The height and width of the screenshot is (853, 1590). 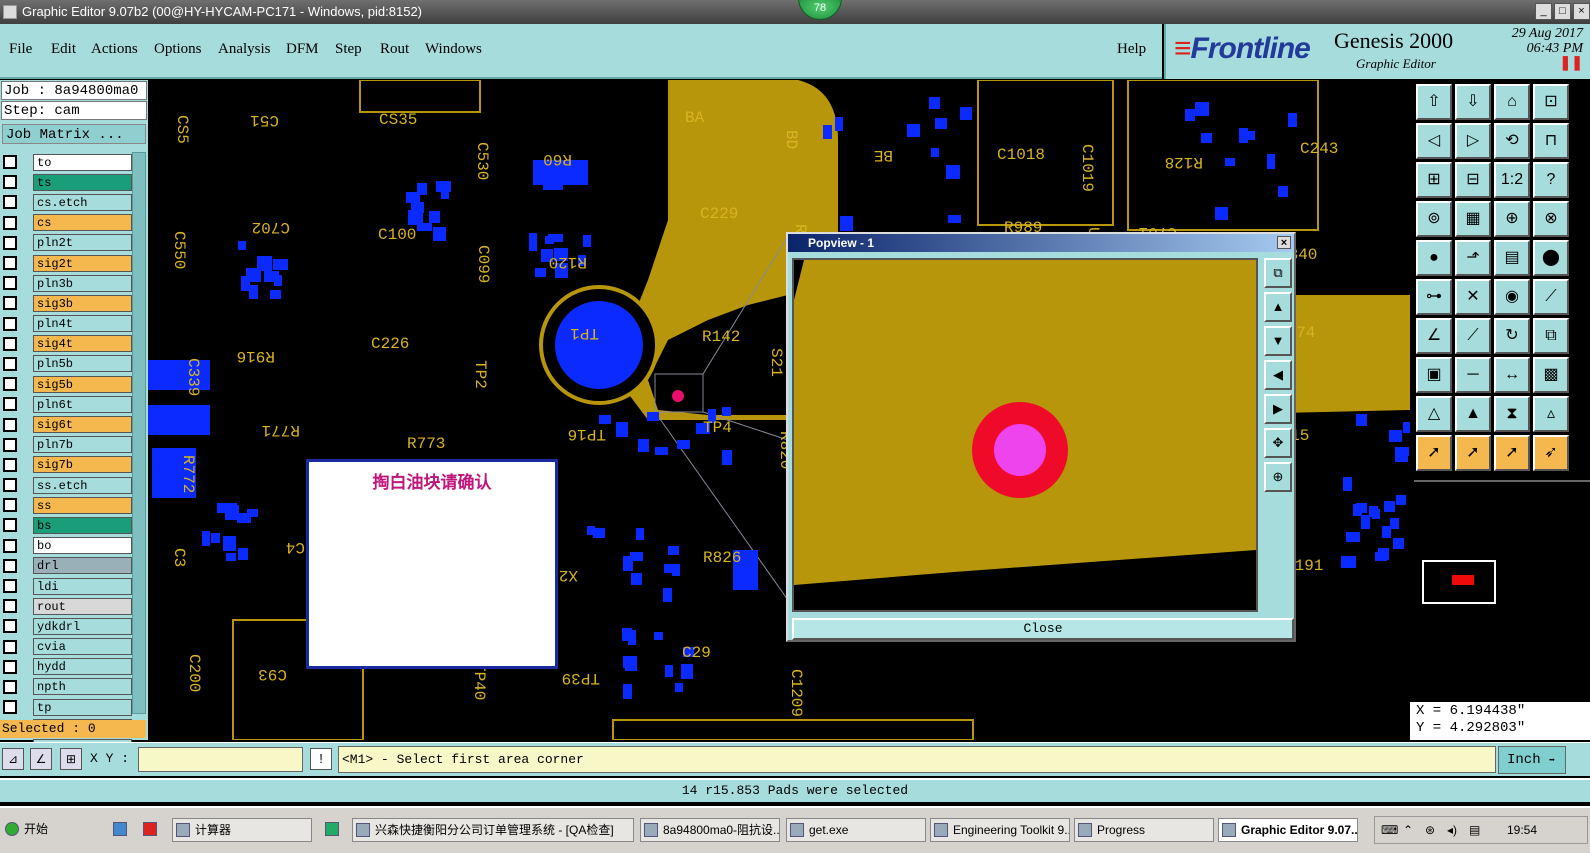 I want to click on layer-name: cs.etch, so click(x=82, y=202).